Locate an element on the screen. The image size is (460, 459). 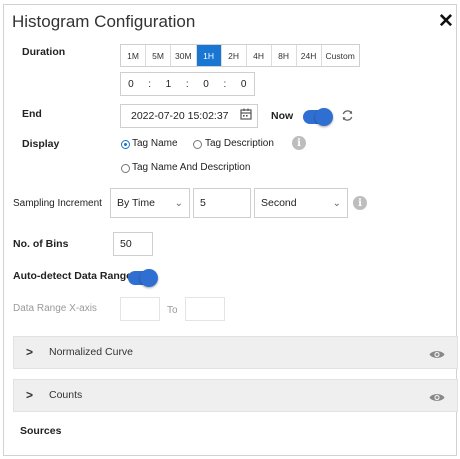
data-range-label: Data Range X-axis is located at coordinates (55, 308).